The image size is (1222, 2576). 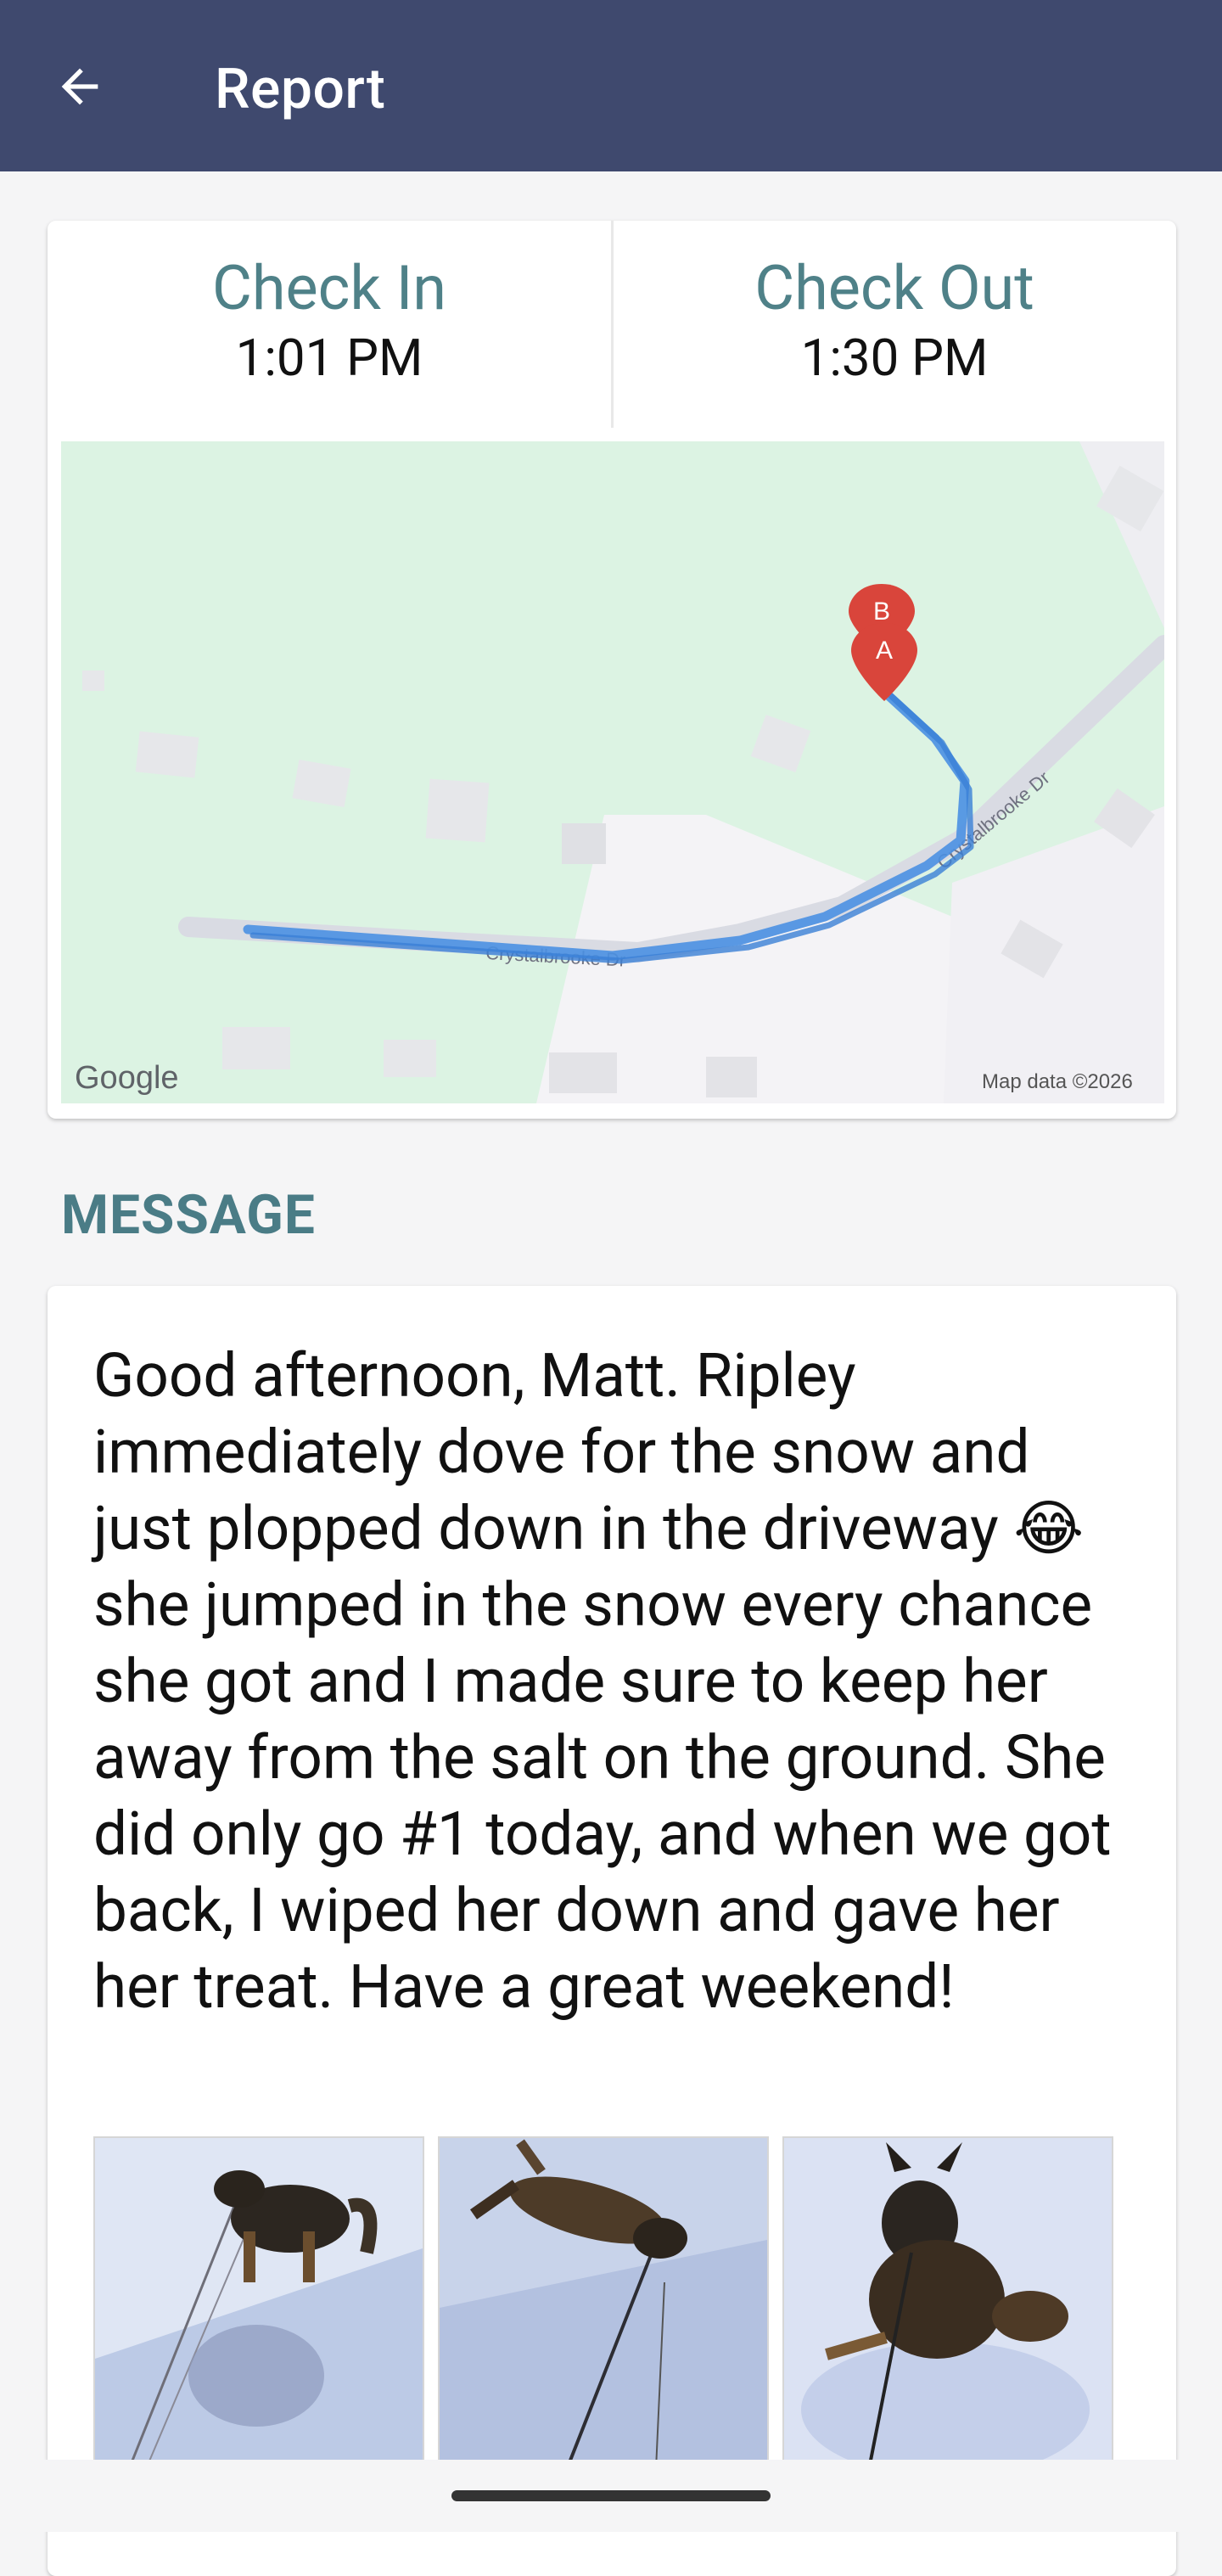 I want to click on back-button, so click(x=80, y=86).